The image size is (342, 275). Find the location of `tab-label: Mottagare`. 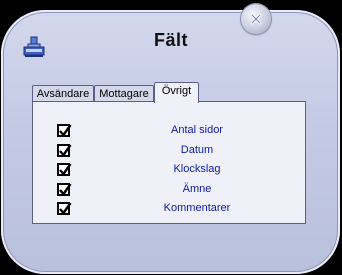

tab-label: Mottagare is located at coordinates (124, 94).